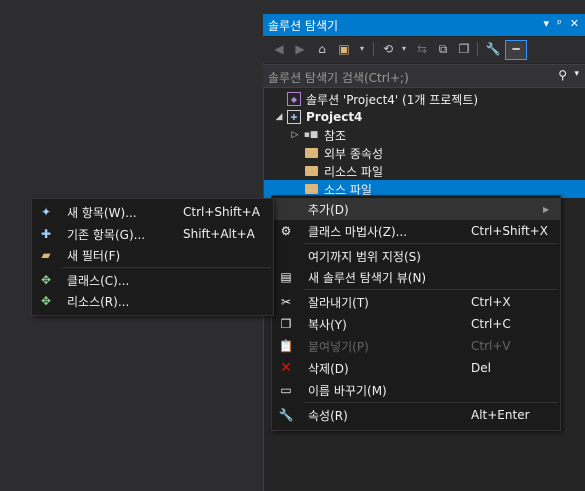 The height and width of the screenshot is (491, 585). Describe the element at coordinates (576, 74) in the screenshot. I see `search-options-dropdown-icon: ▾` at that location.